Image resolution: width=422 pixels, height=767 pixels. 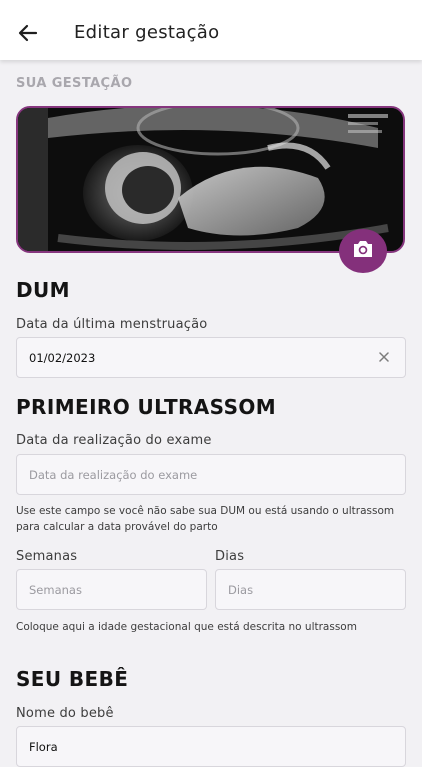 I want to click on pregnancy-section-caption: SUA GESTAÇÃO, so click(x=74, y=83).